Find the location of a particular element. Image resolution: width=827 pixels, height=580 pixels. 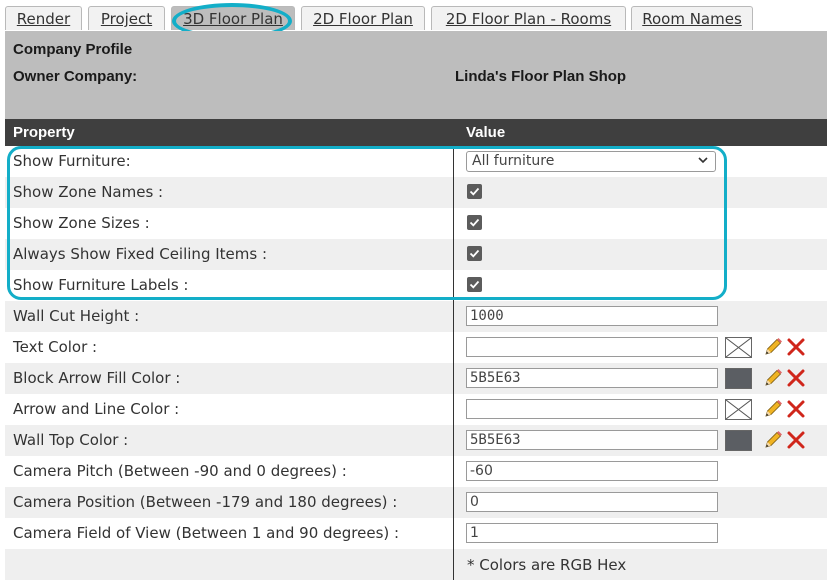

column-property: Property is located at coordinates (44, 132).